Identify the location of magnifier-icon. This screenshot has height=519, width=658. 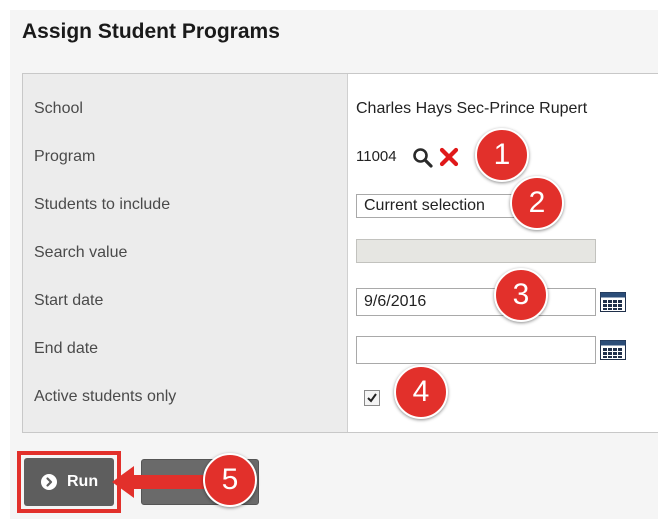
(423, 158).